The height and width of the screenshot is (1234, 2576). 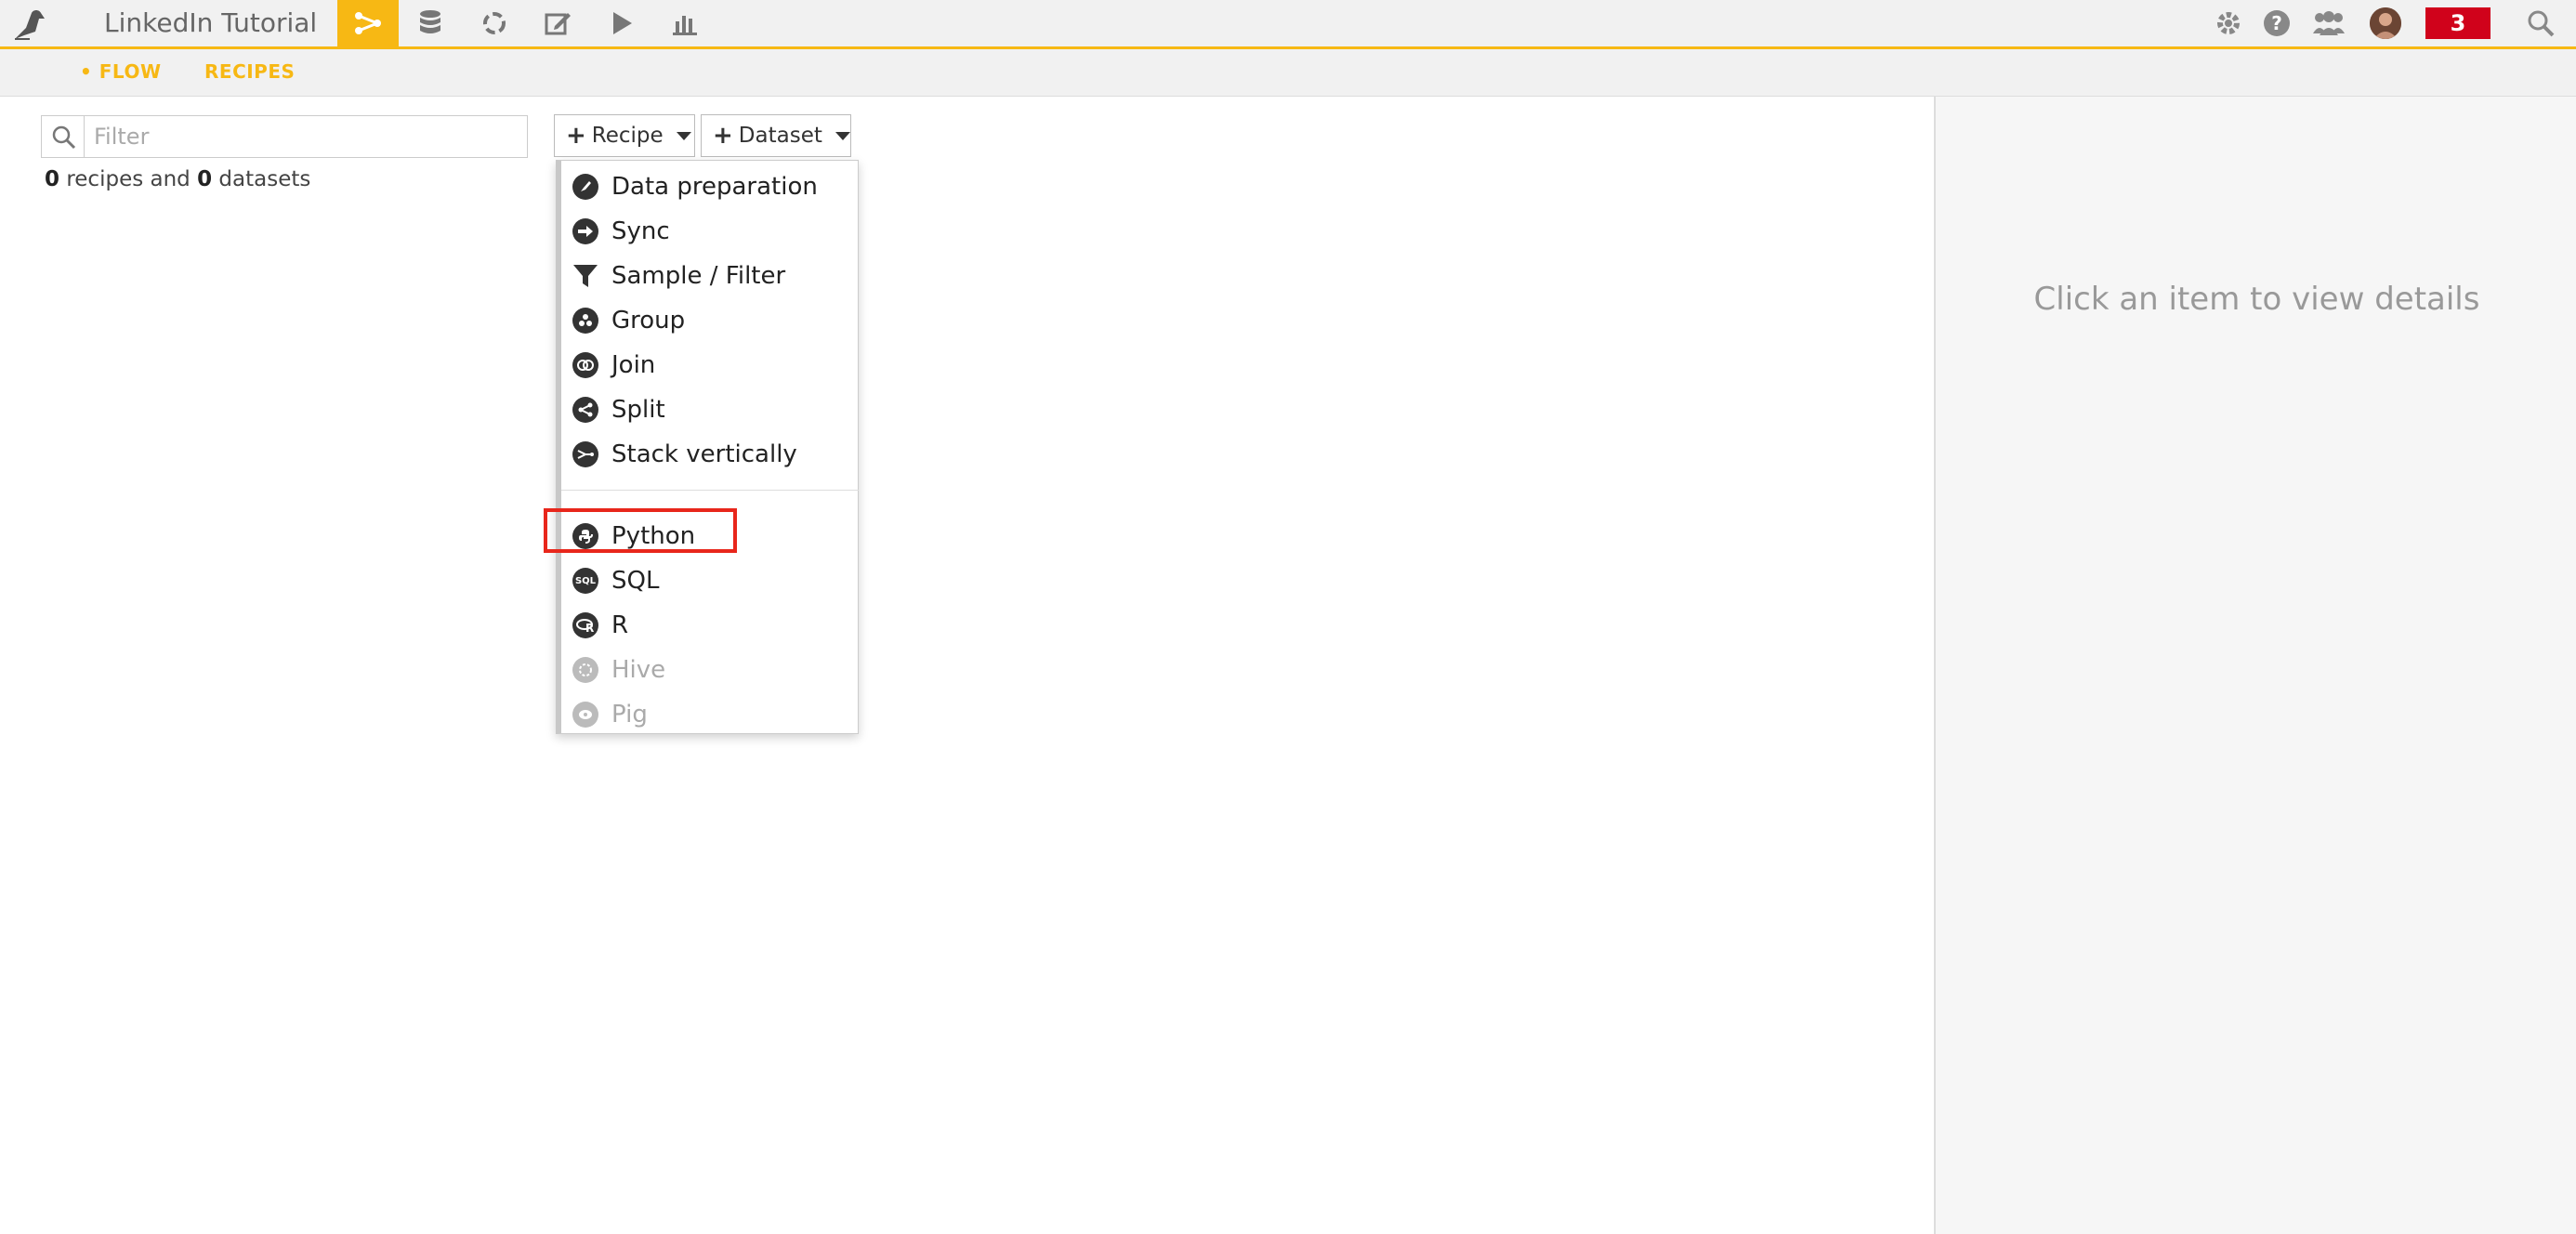 What do you see at coordinates (585, 321) in the screenshot?
I see `group-icon` at bounding box center [585, 321].